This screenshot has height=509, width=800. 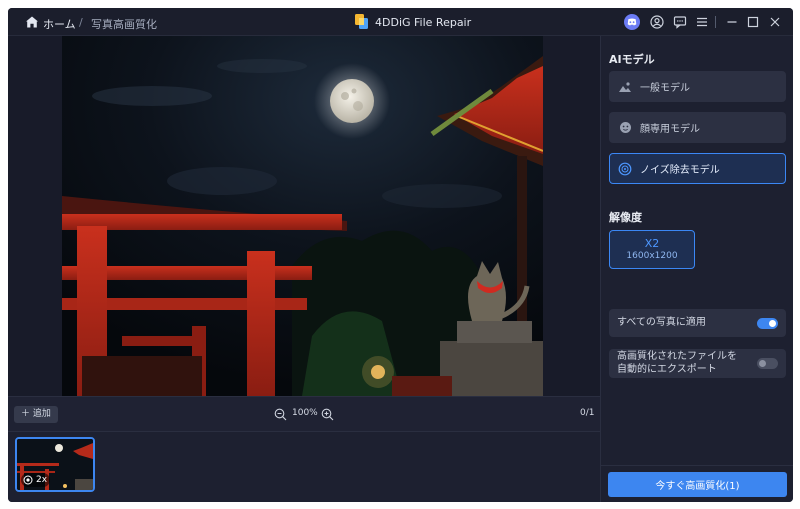 I want to click on minimize-icon, so click(x=732, y=22).